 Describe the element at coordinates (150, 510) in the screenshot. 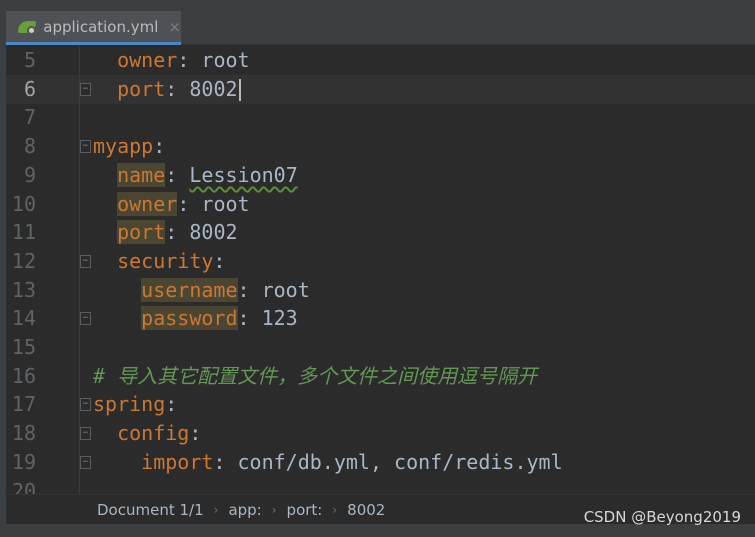

I see `breadcrumb-item: Document 1/1` at that location.